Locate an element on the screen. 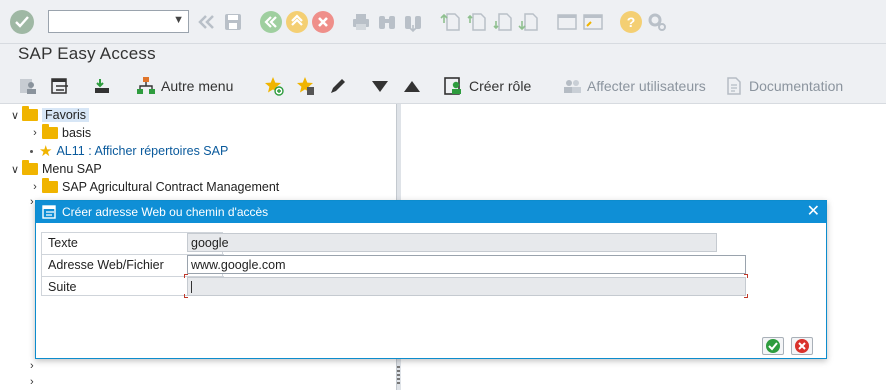 This screenshot has width=886, height=390. last-page-icon is located at coordinates (529, 22).